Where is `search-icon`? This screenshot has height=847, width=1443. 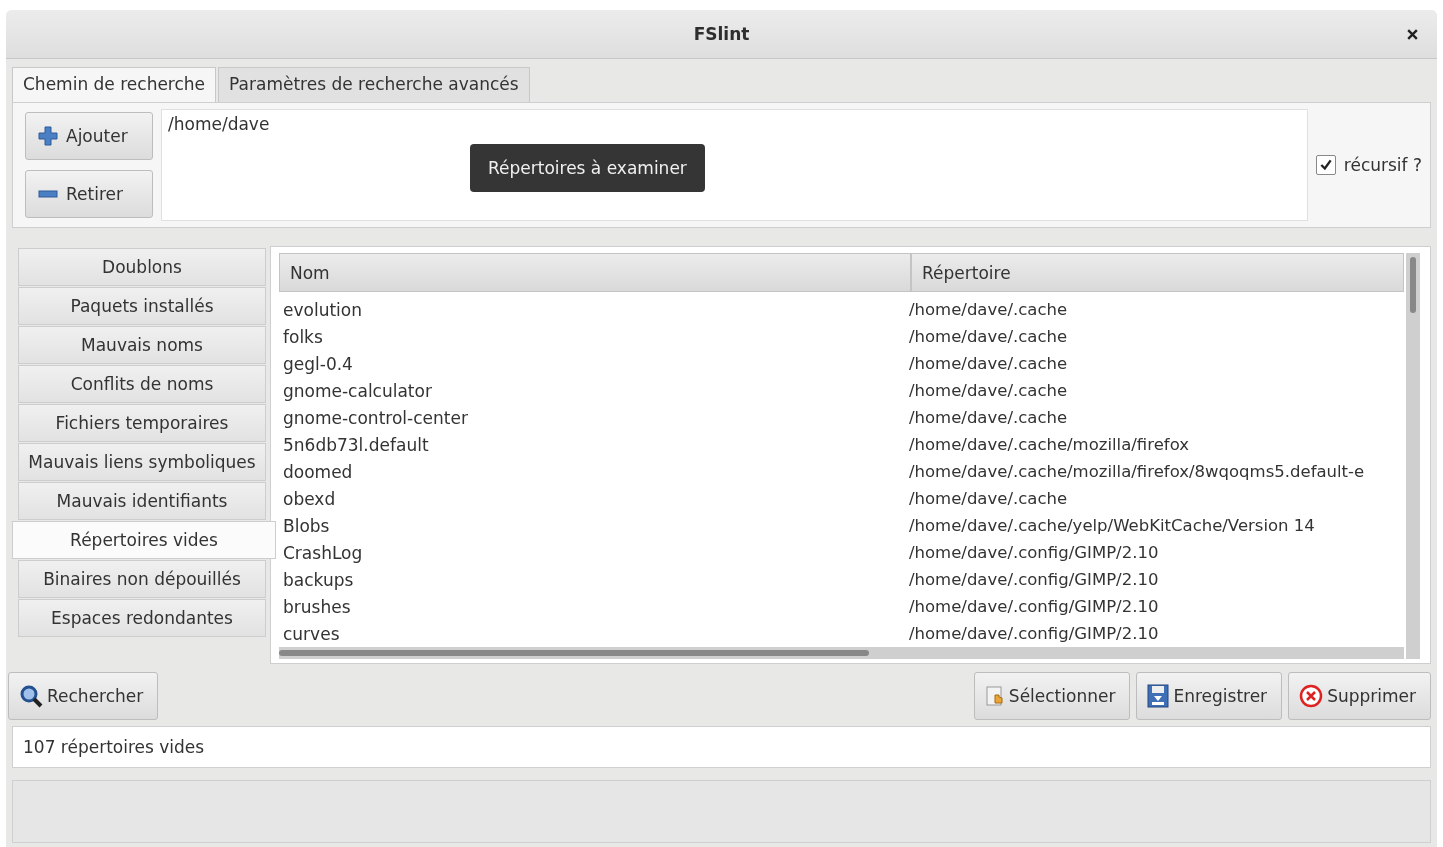
search-icon is located at coordinates (31, 696).